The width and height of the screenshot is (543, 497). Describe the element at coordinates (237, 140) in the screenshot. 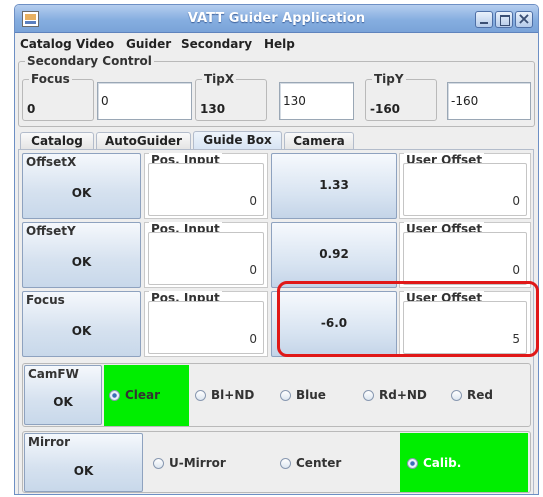

I see `tab-guide-box: Guide Box` at that location.